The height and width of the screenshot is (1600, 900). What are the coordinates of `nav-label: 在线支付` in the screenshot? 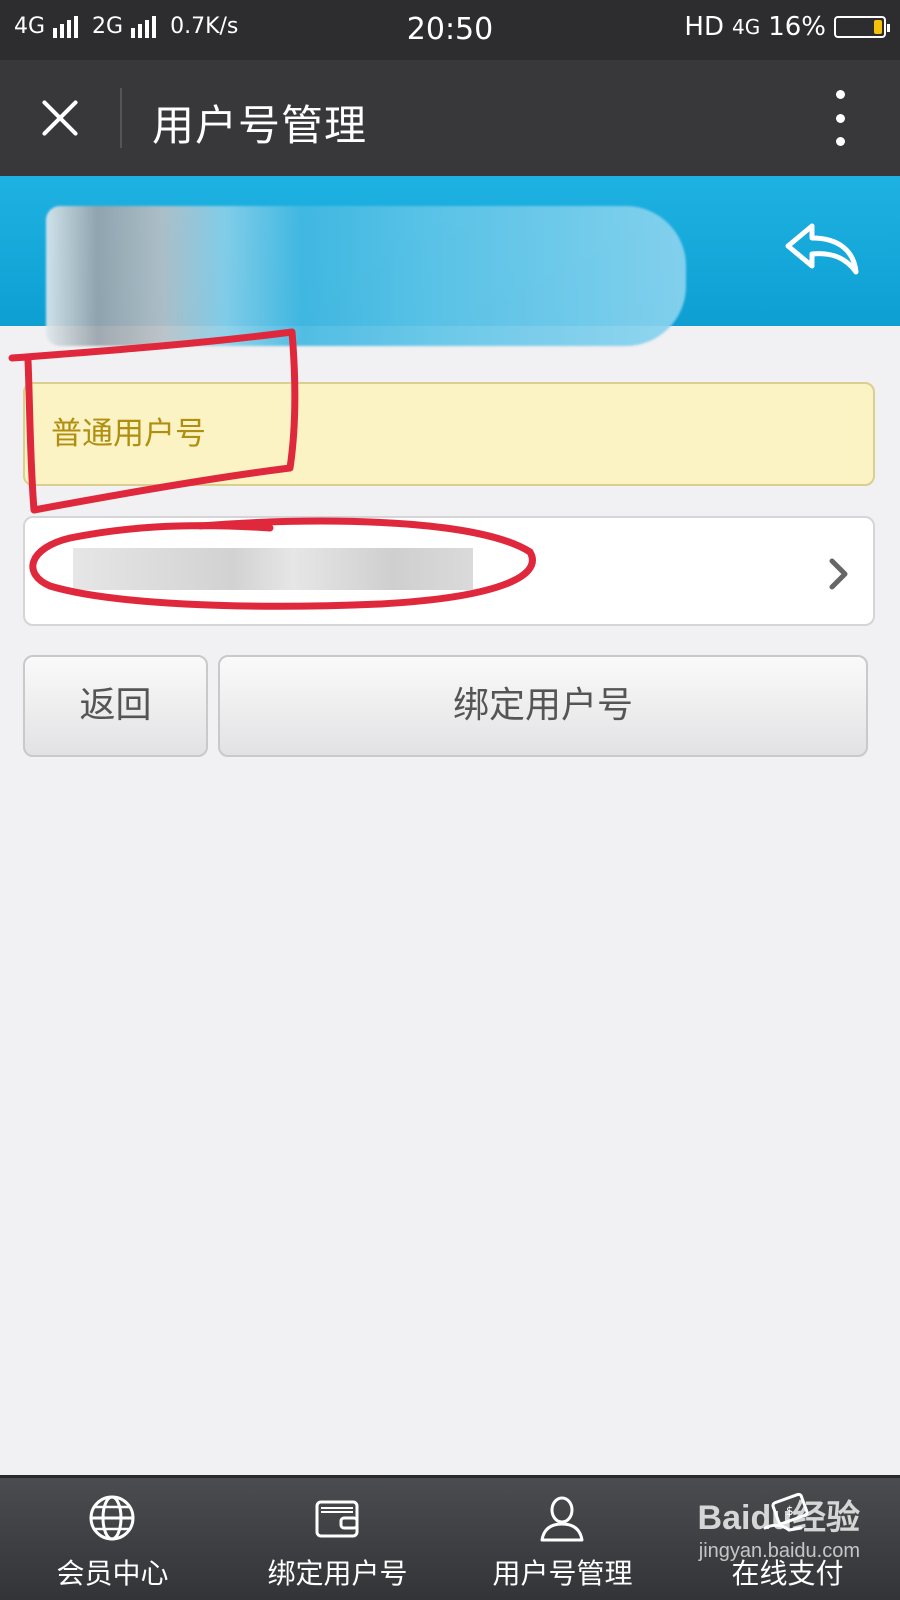 It's located at (787, 1573).